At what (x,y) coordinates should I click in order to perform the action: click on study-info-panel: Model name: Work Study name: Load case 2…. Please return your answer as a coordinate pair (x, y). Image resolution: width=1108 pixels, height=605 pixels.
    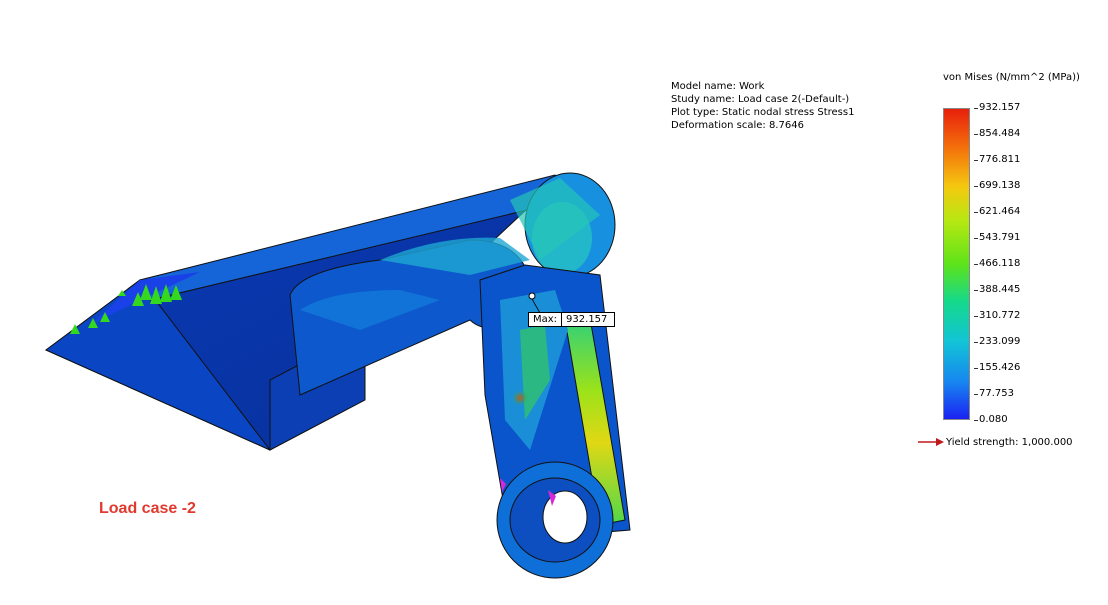
    Looking at the image, I should click on (762, 106).